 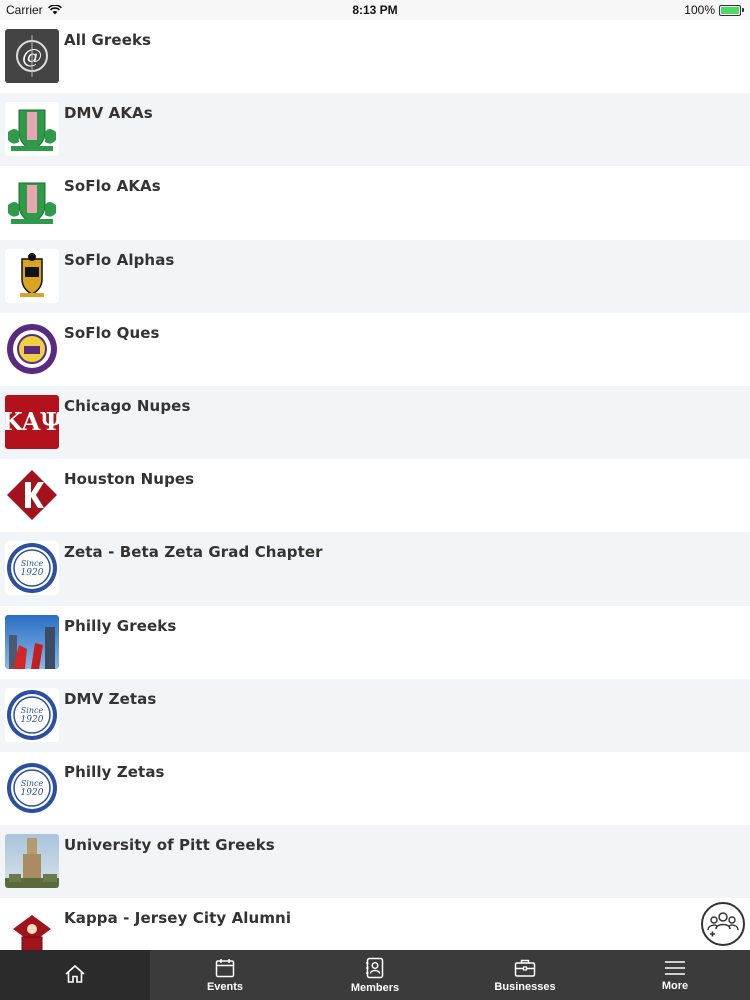 What do you see at coordinates (675, 967) in the screenshot?
I see `menu-icon` at bounding box center [675, 967].